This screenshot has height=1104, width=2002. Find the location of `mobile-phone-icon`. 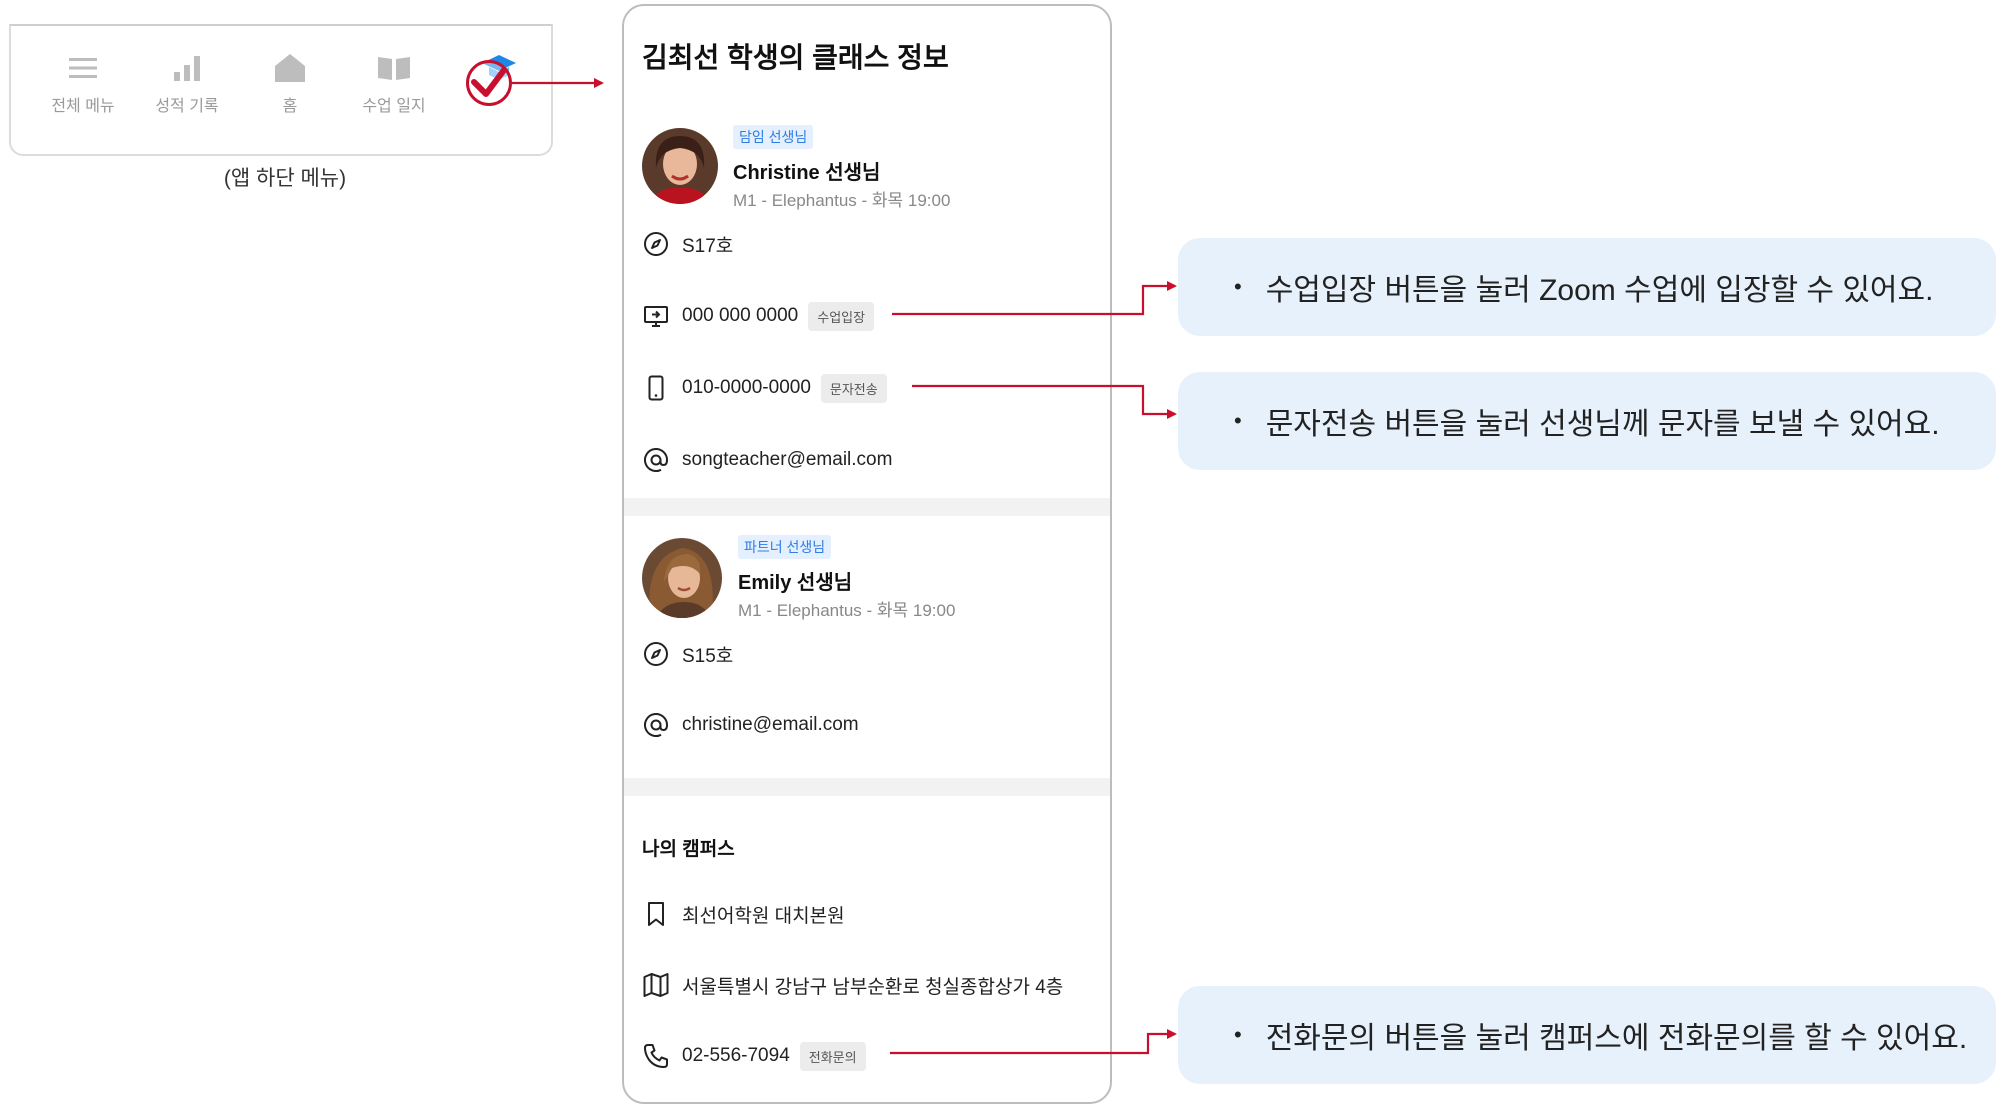

mobile-phone-icon is located at coordinates (656, 388).